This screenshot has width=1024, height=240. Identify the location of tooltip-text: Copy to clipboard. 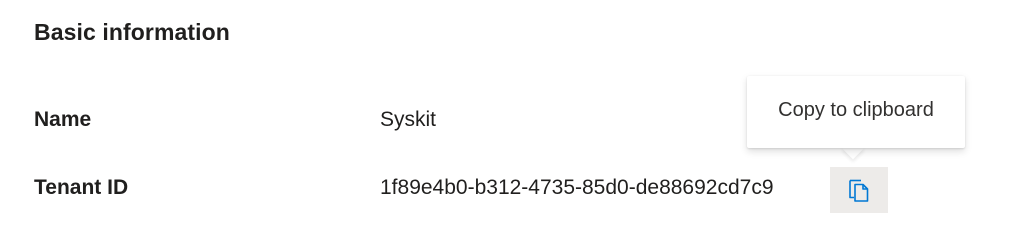
(856, 110).